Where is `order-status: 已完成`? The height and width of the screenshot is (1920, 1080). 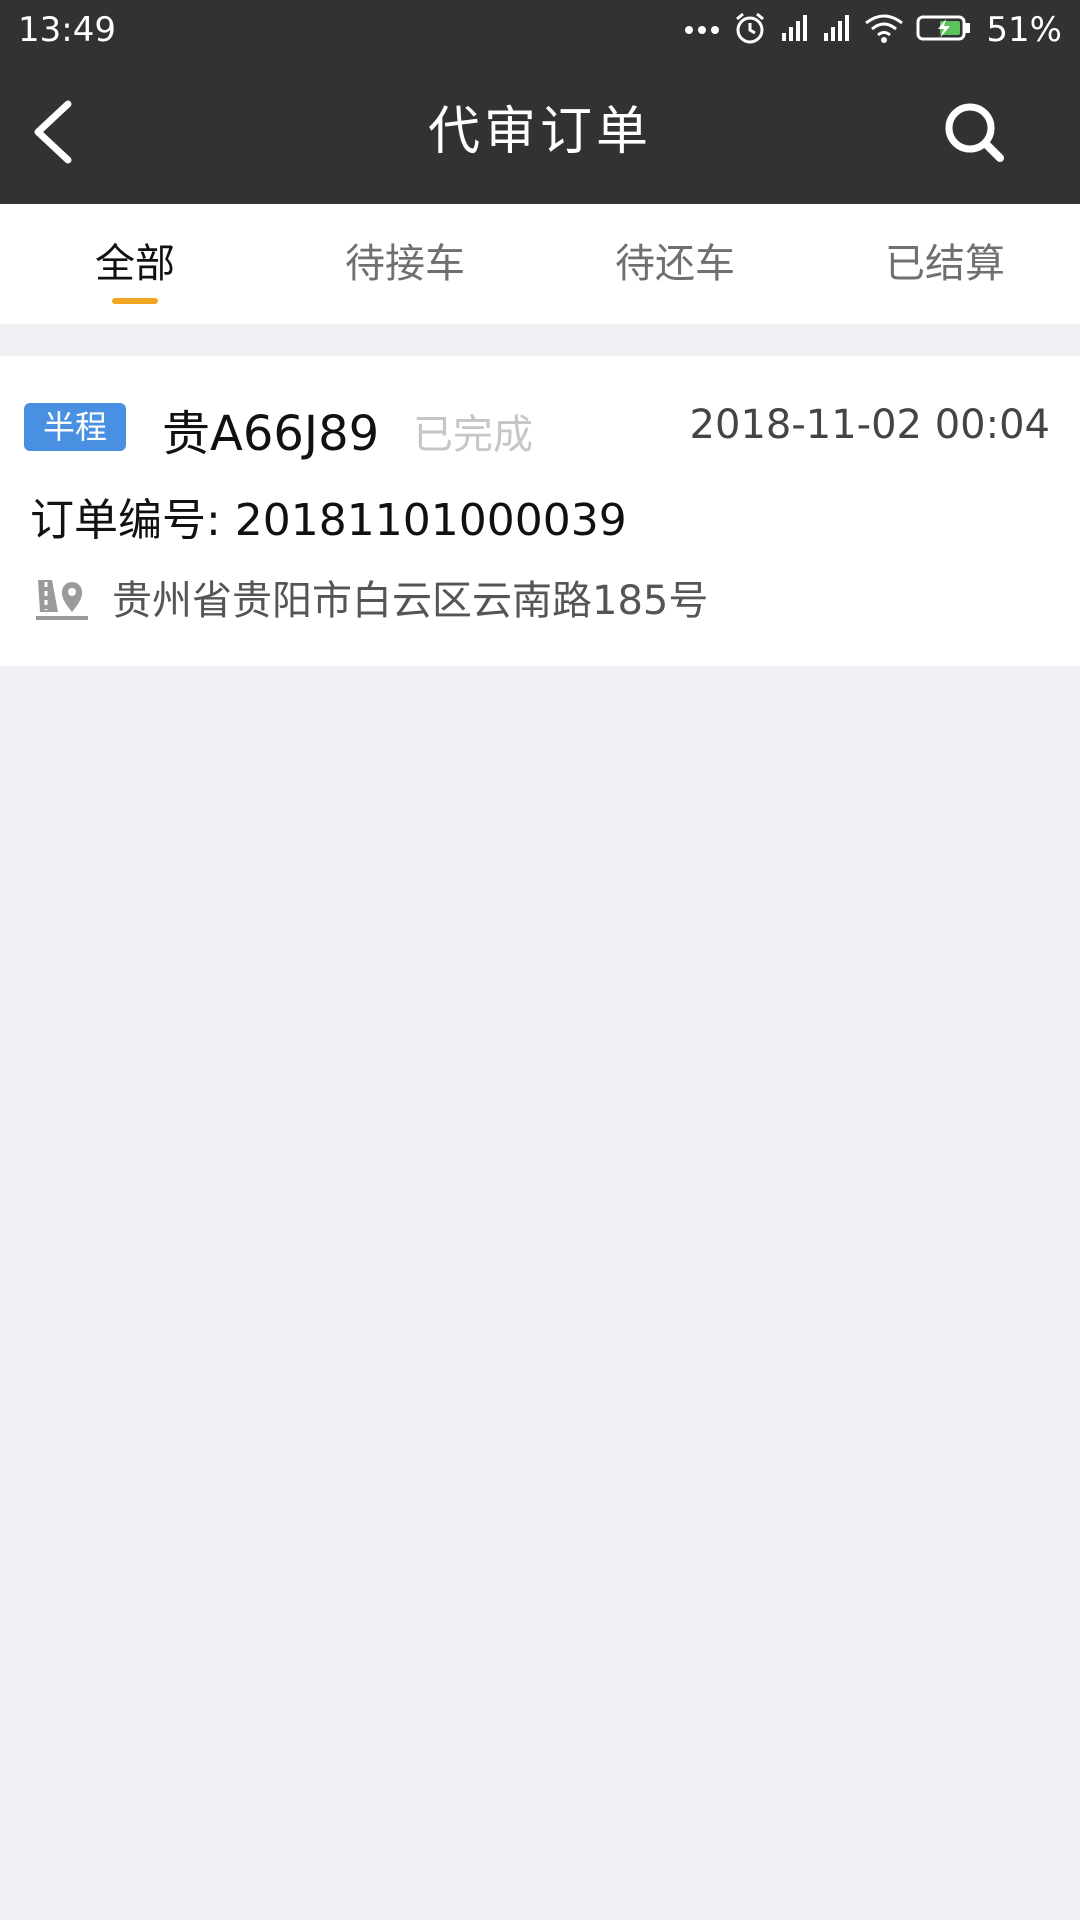 order-status: 已完成 is located at coordinates (473, 435).